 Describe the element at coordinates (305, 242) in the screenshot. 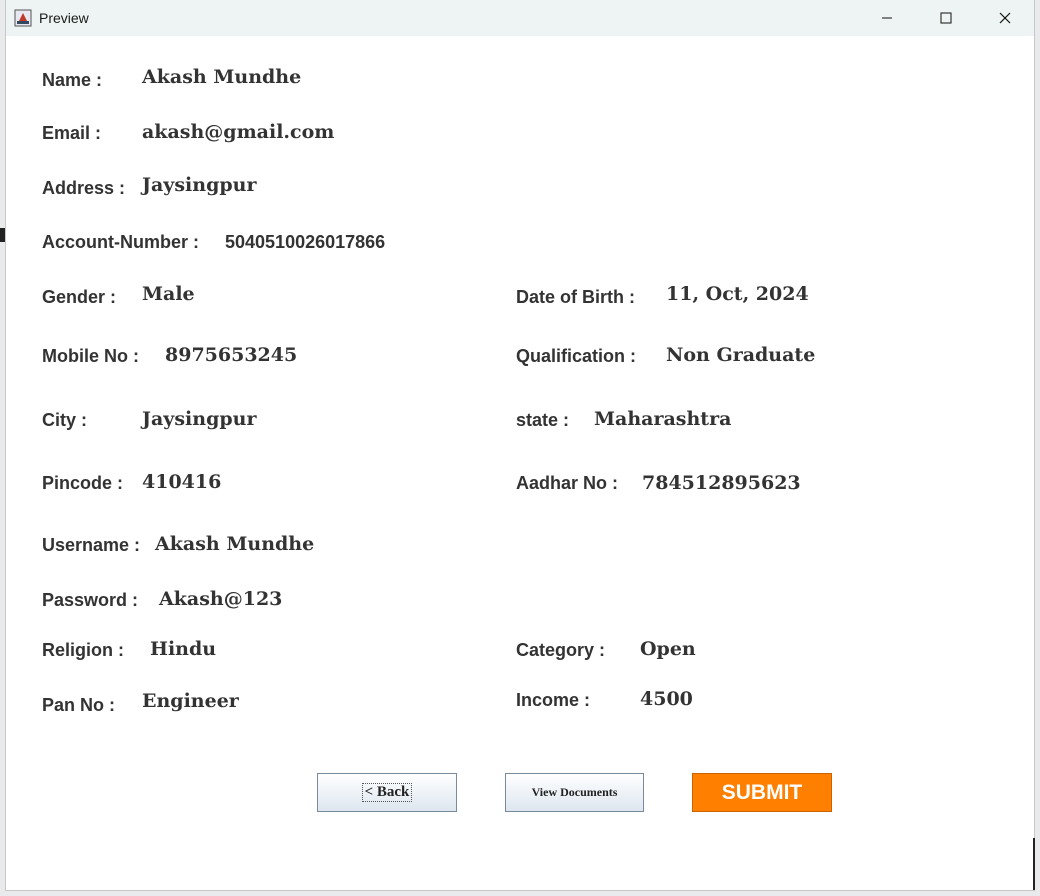

I see `account-number-value: 5040510026017866` at that location.